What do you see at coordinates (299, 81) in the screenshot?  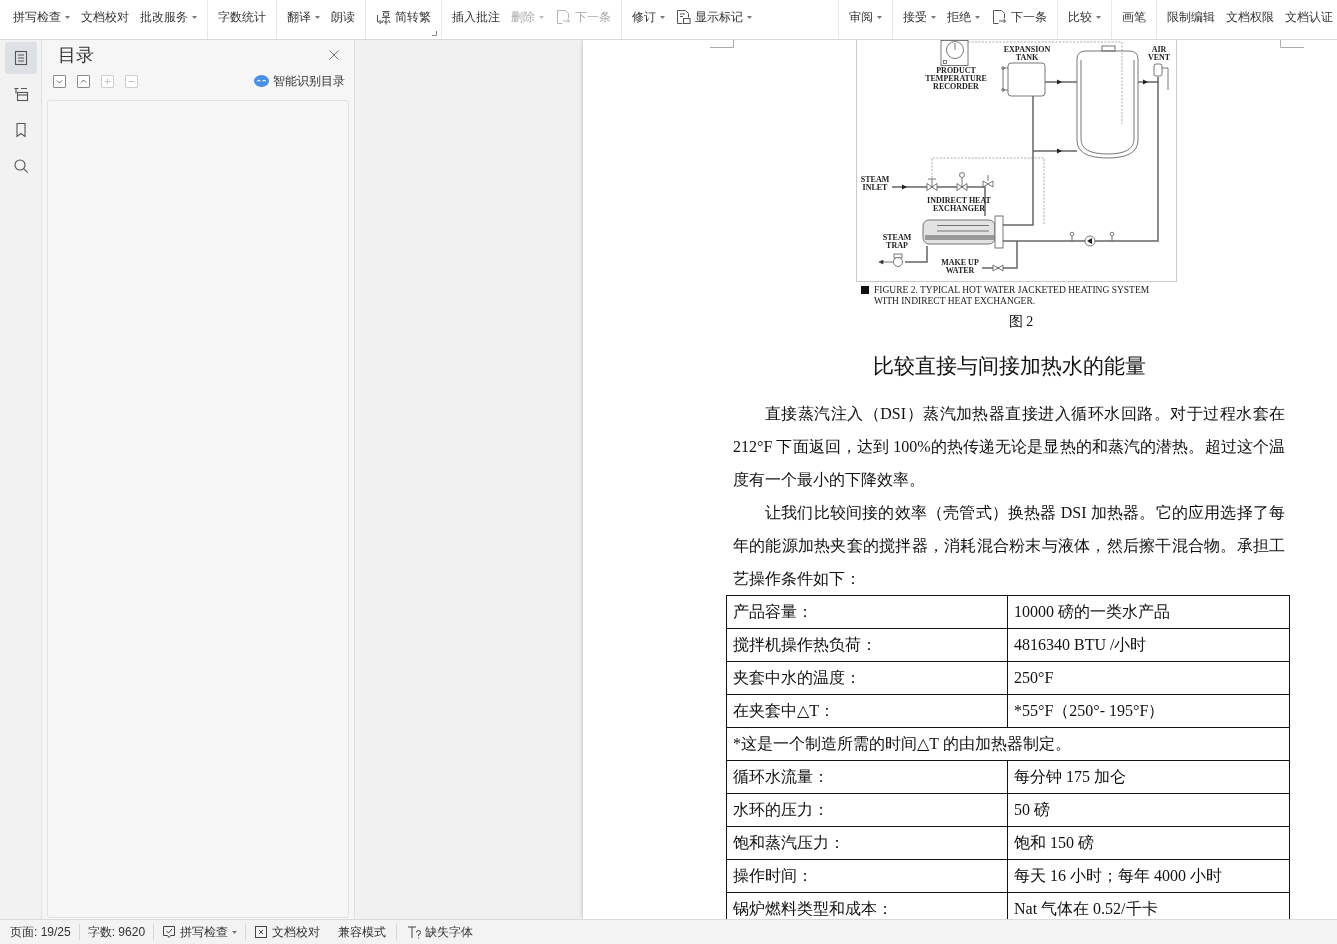 I see `smart-toc-link: 智能识别目录` at bounding box center [299, 81].